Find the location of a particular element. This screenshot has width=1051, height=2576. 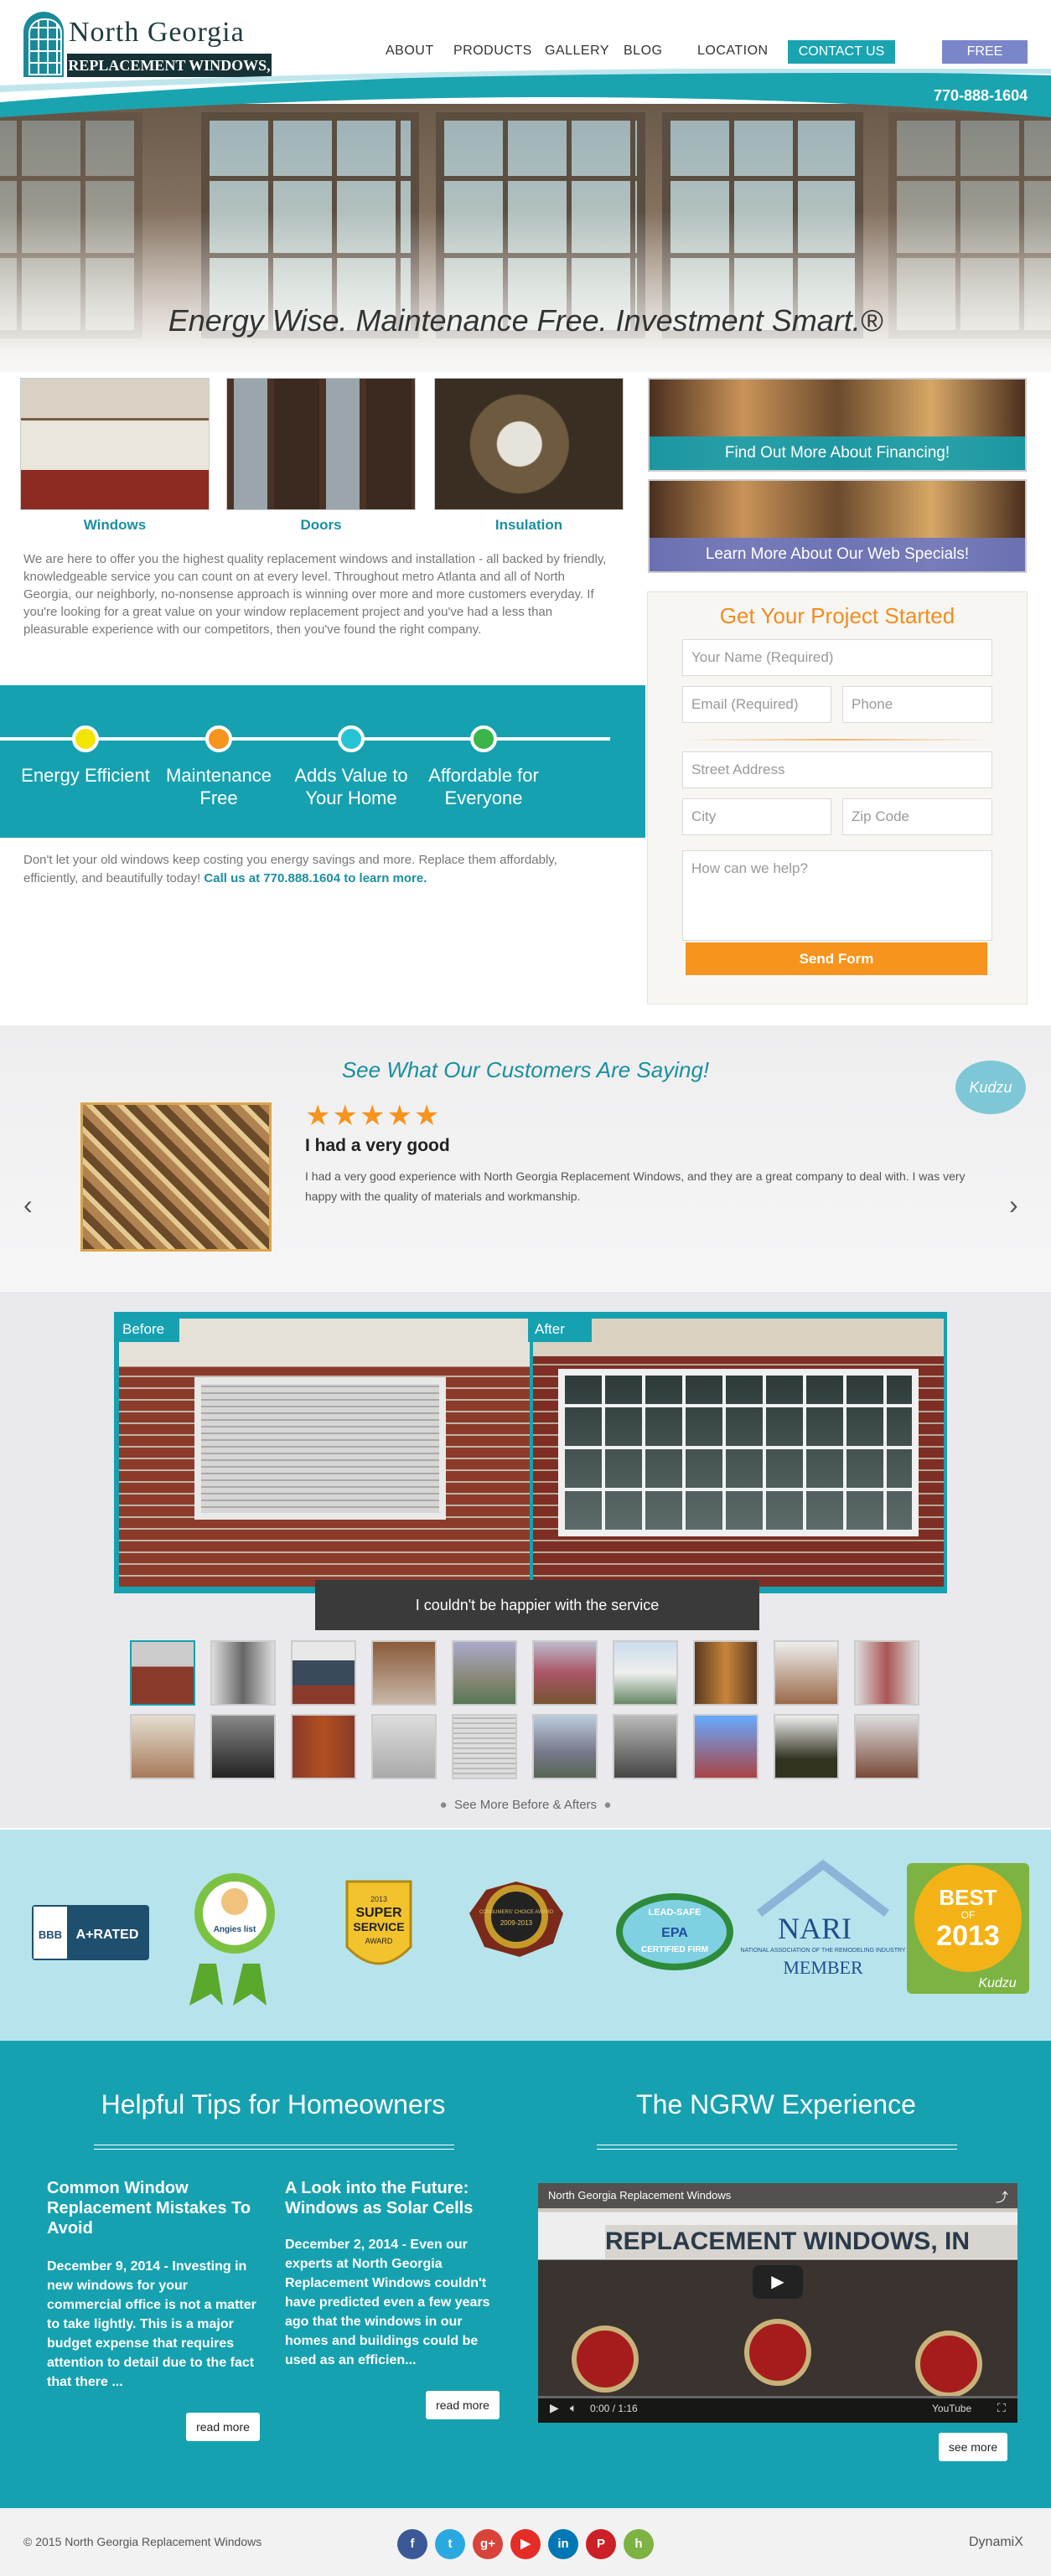

play-button-icon: ▶ is located at coordinates (778, 2282).